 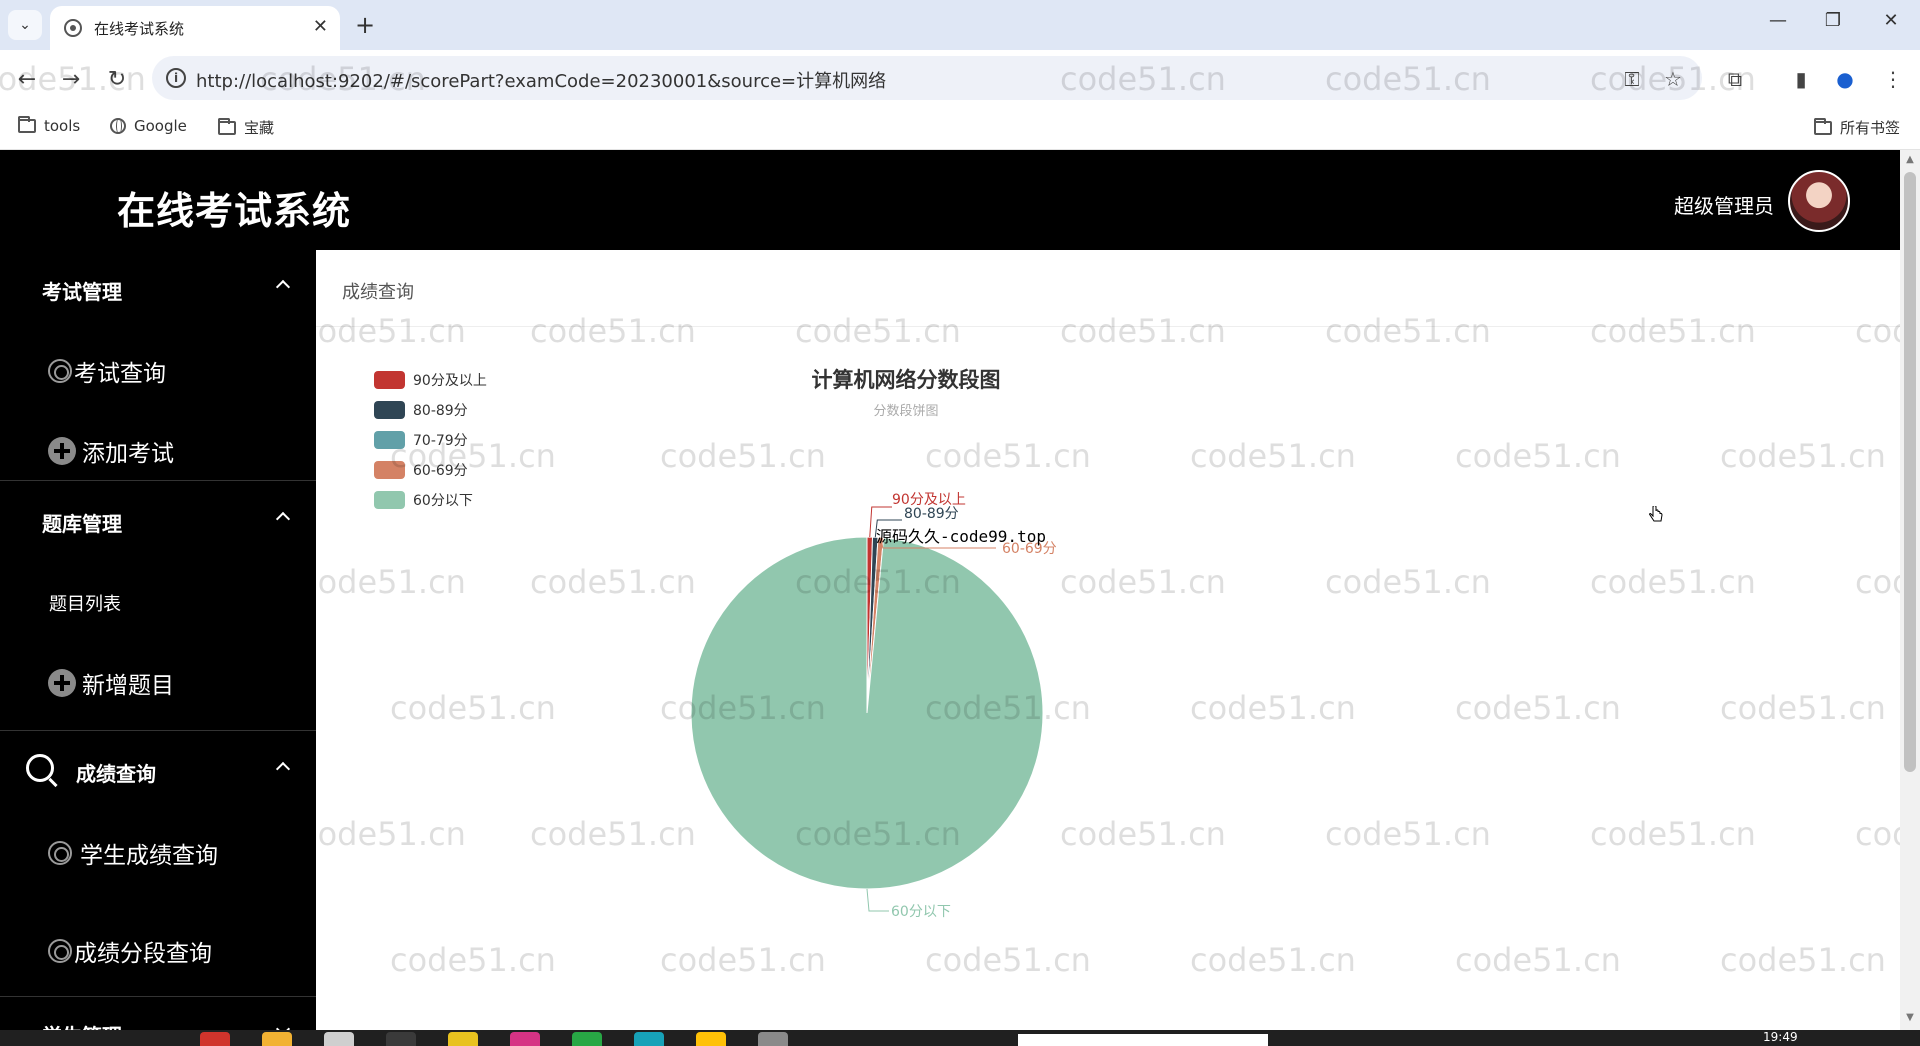 I want to click on profile-icon: ●, so click(x=1845, y=79).